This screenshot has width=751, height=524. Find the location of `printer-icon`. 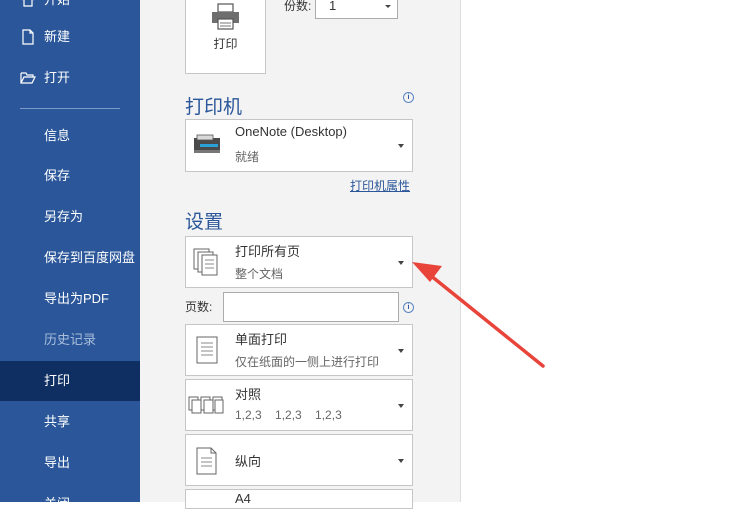

printer-icon is located at coordinates (225, 16).